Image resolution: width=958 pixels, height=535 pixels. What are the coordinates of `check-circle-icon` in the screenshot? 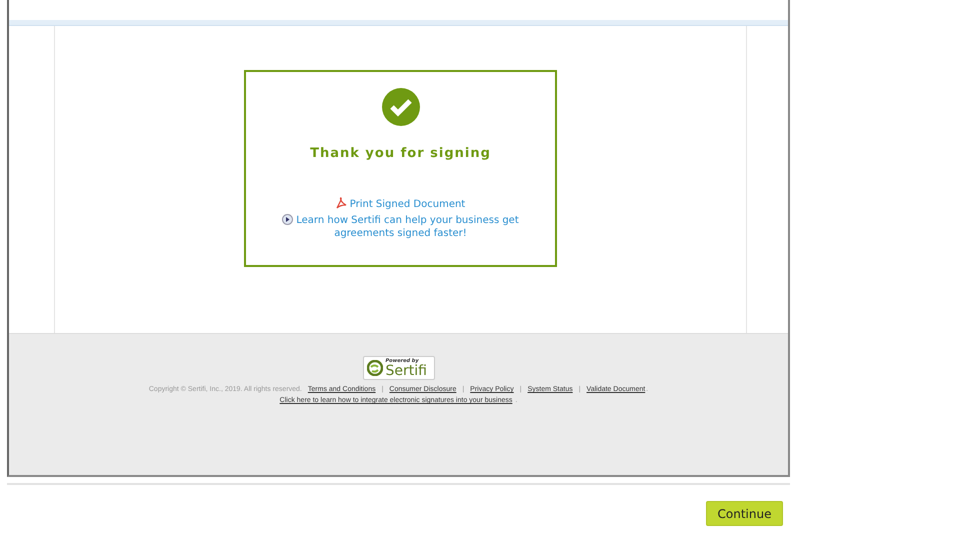 It's located at (401, 107).